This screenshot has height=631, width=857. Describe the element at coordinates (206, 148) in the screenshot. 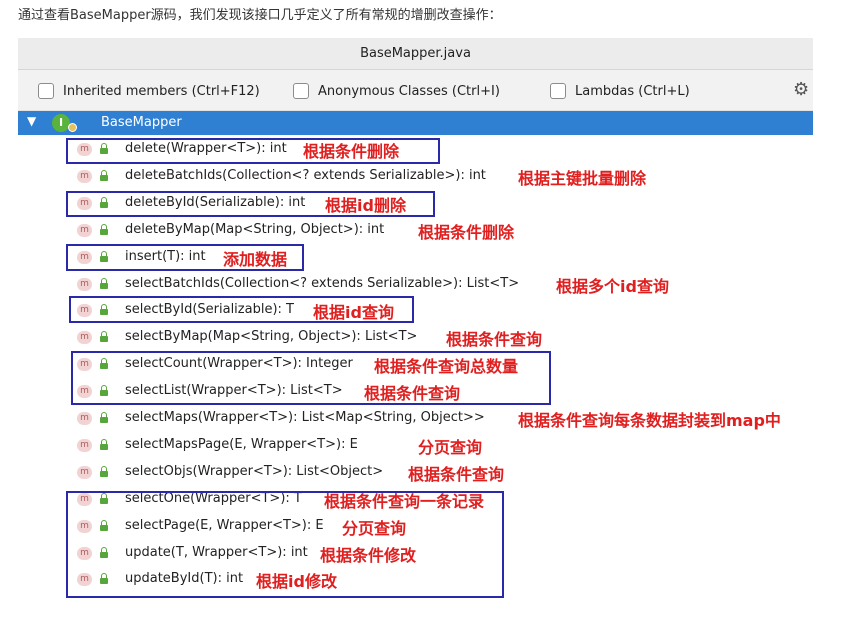

I see `method-signature: delete(Wrapper<T>): int` at that location.